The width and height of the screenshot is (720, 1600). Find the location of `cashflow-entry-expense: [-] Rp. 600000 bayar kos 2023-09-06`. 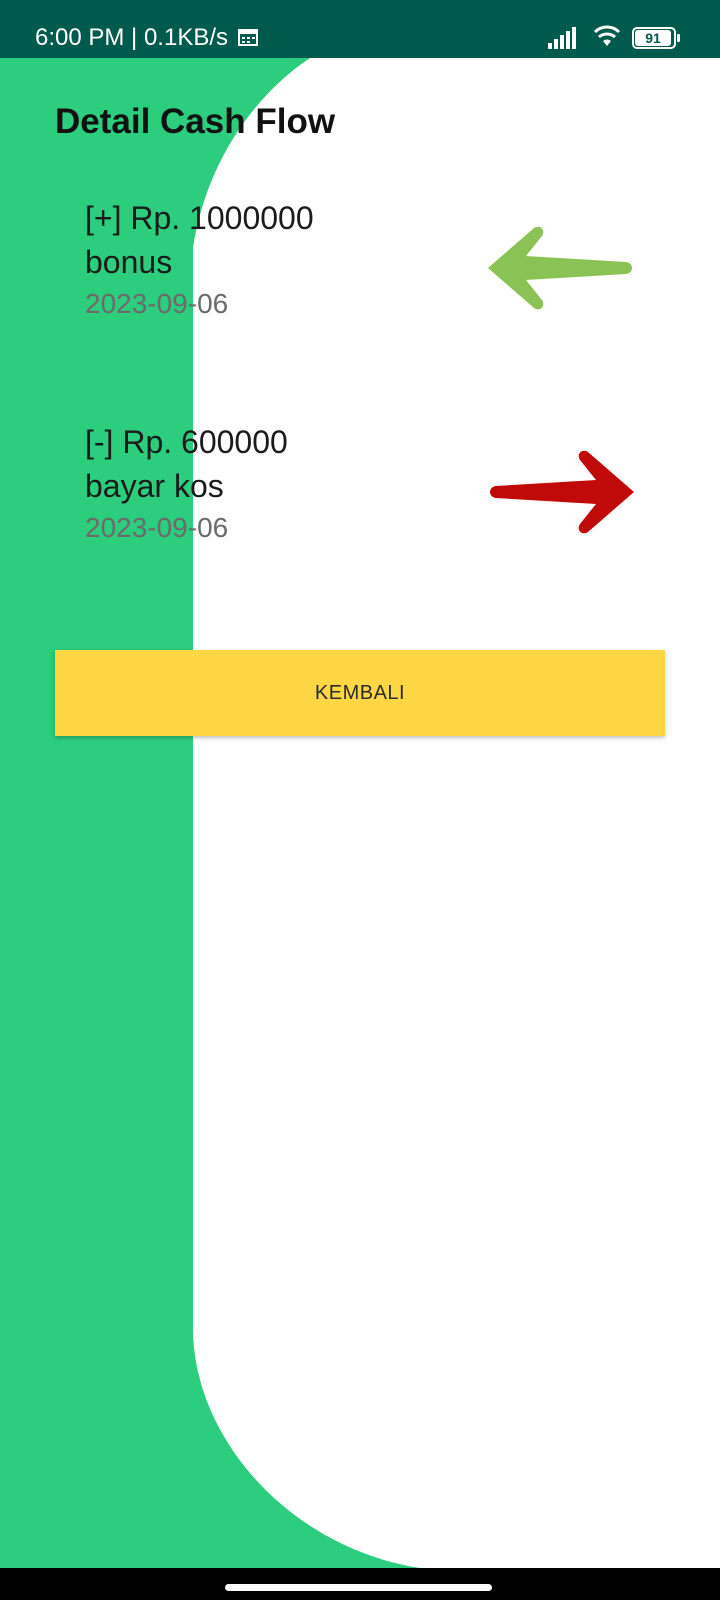

cashflow-entry-expense: [-] Rp. 600000 bayar kos 2023-09-06 is located at coordinates (186, 484).